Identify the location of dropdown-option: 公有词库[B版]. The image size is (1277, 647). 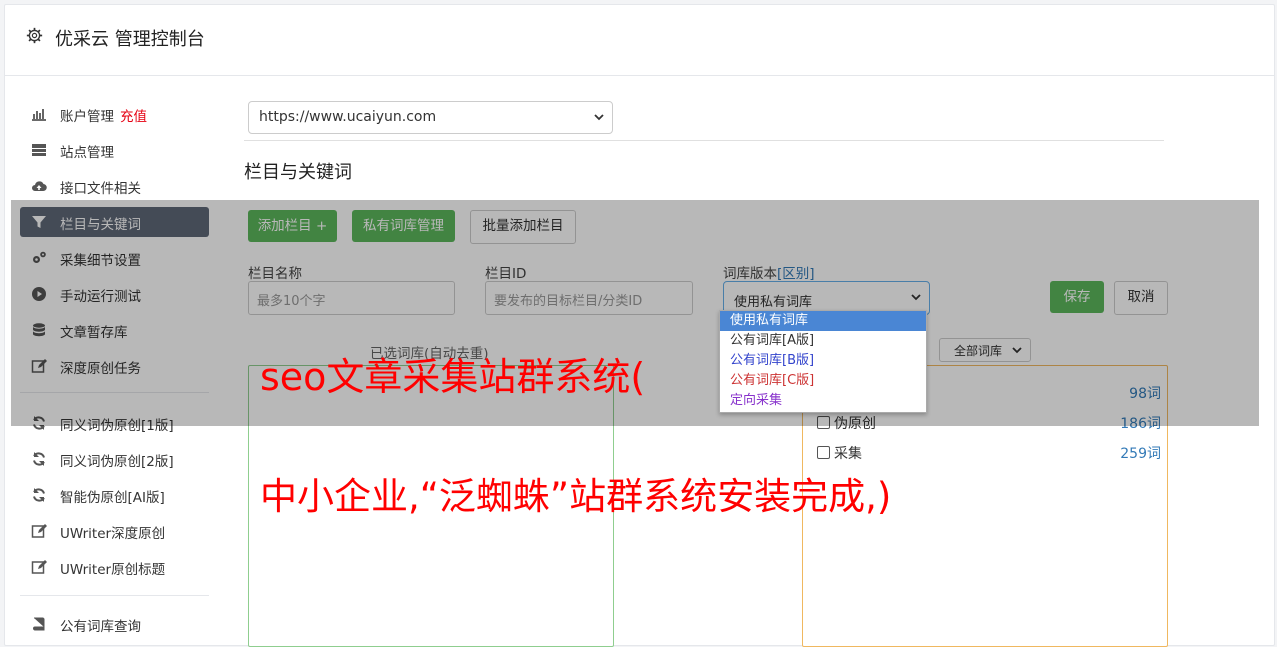
(823, 361).